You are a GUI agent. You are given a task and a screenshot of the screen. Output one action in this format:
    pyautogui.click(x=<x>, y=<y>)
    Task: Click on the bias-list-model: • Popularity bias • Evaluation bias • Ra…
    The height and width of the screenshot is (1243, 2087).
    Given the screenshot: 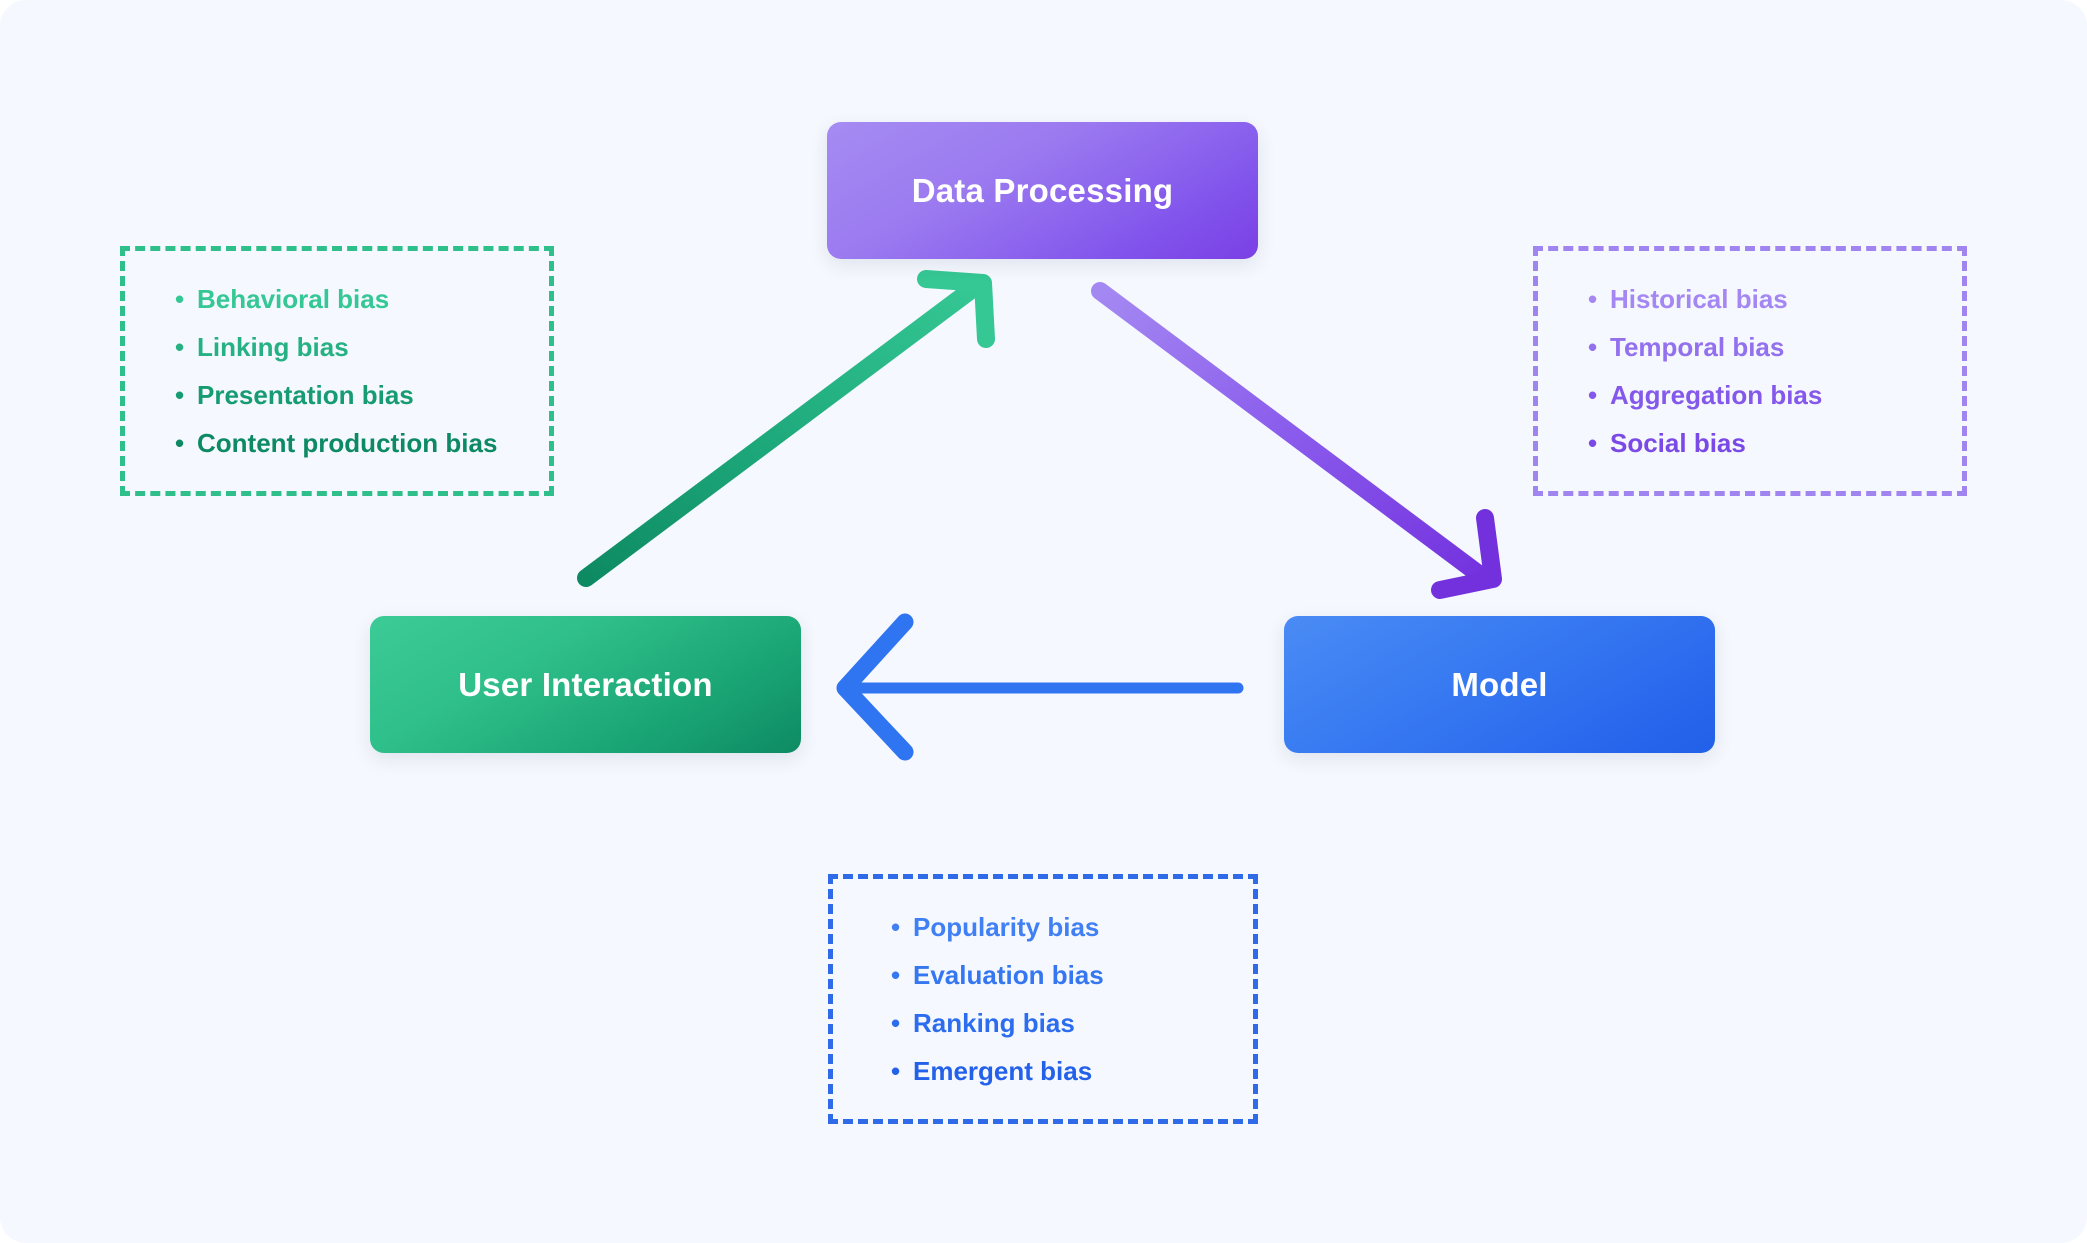 What is the action you would take?
    pyautogui.click(x=1043, y=999)
    